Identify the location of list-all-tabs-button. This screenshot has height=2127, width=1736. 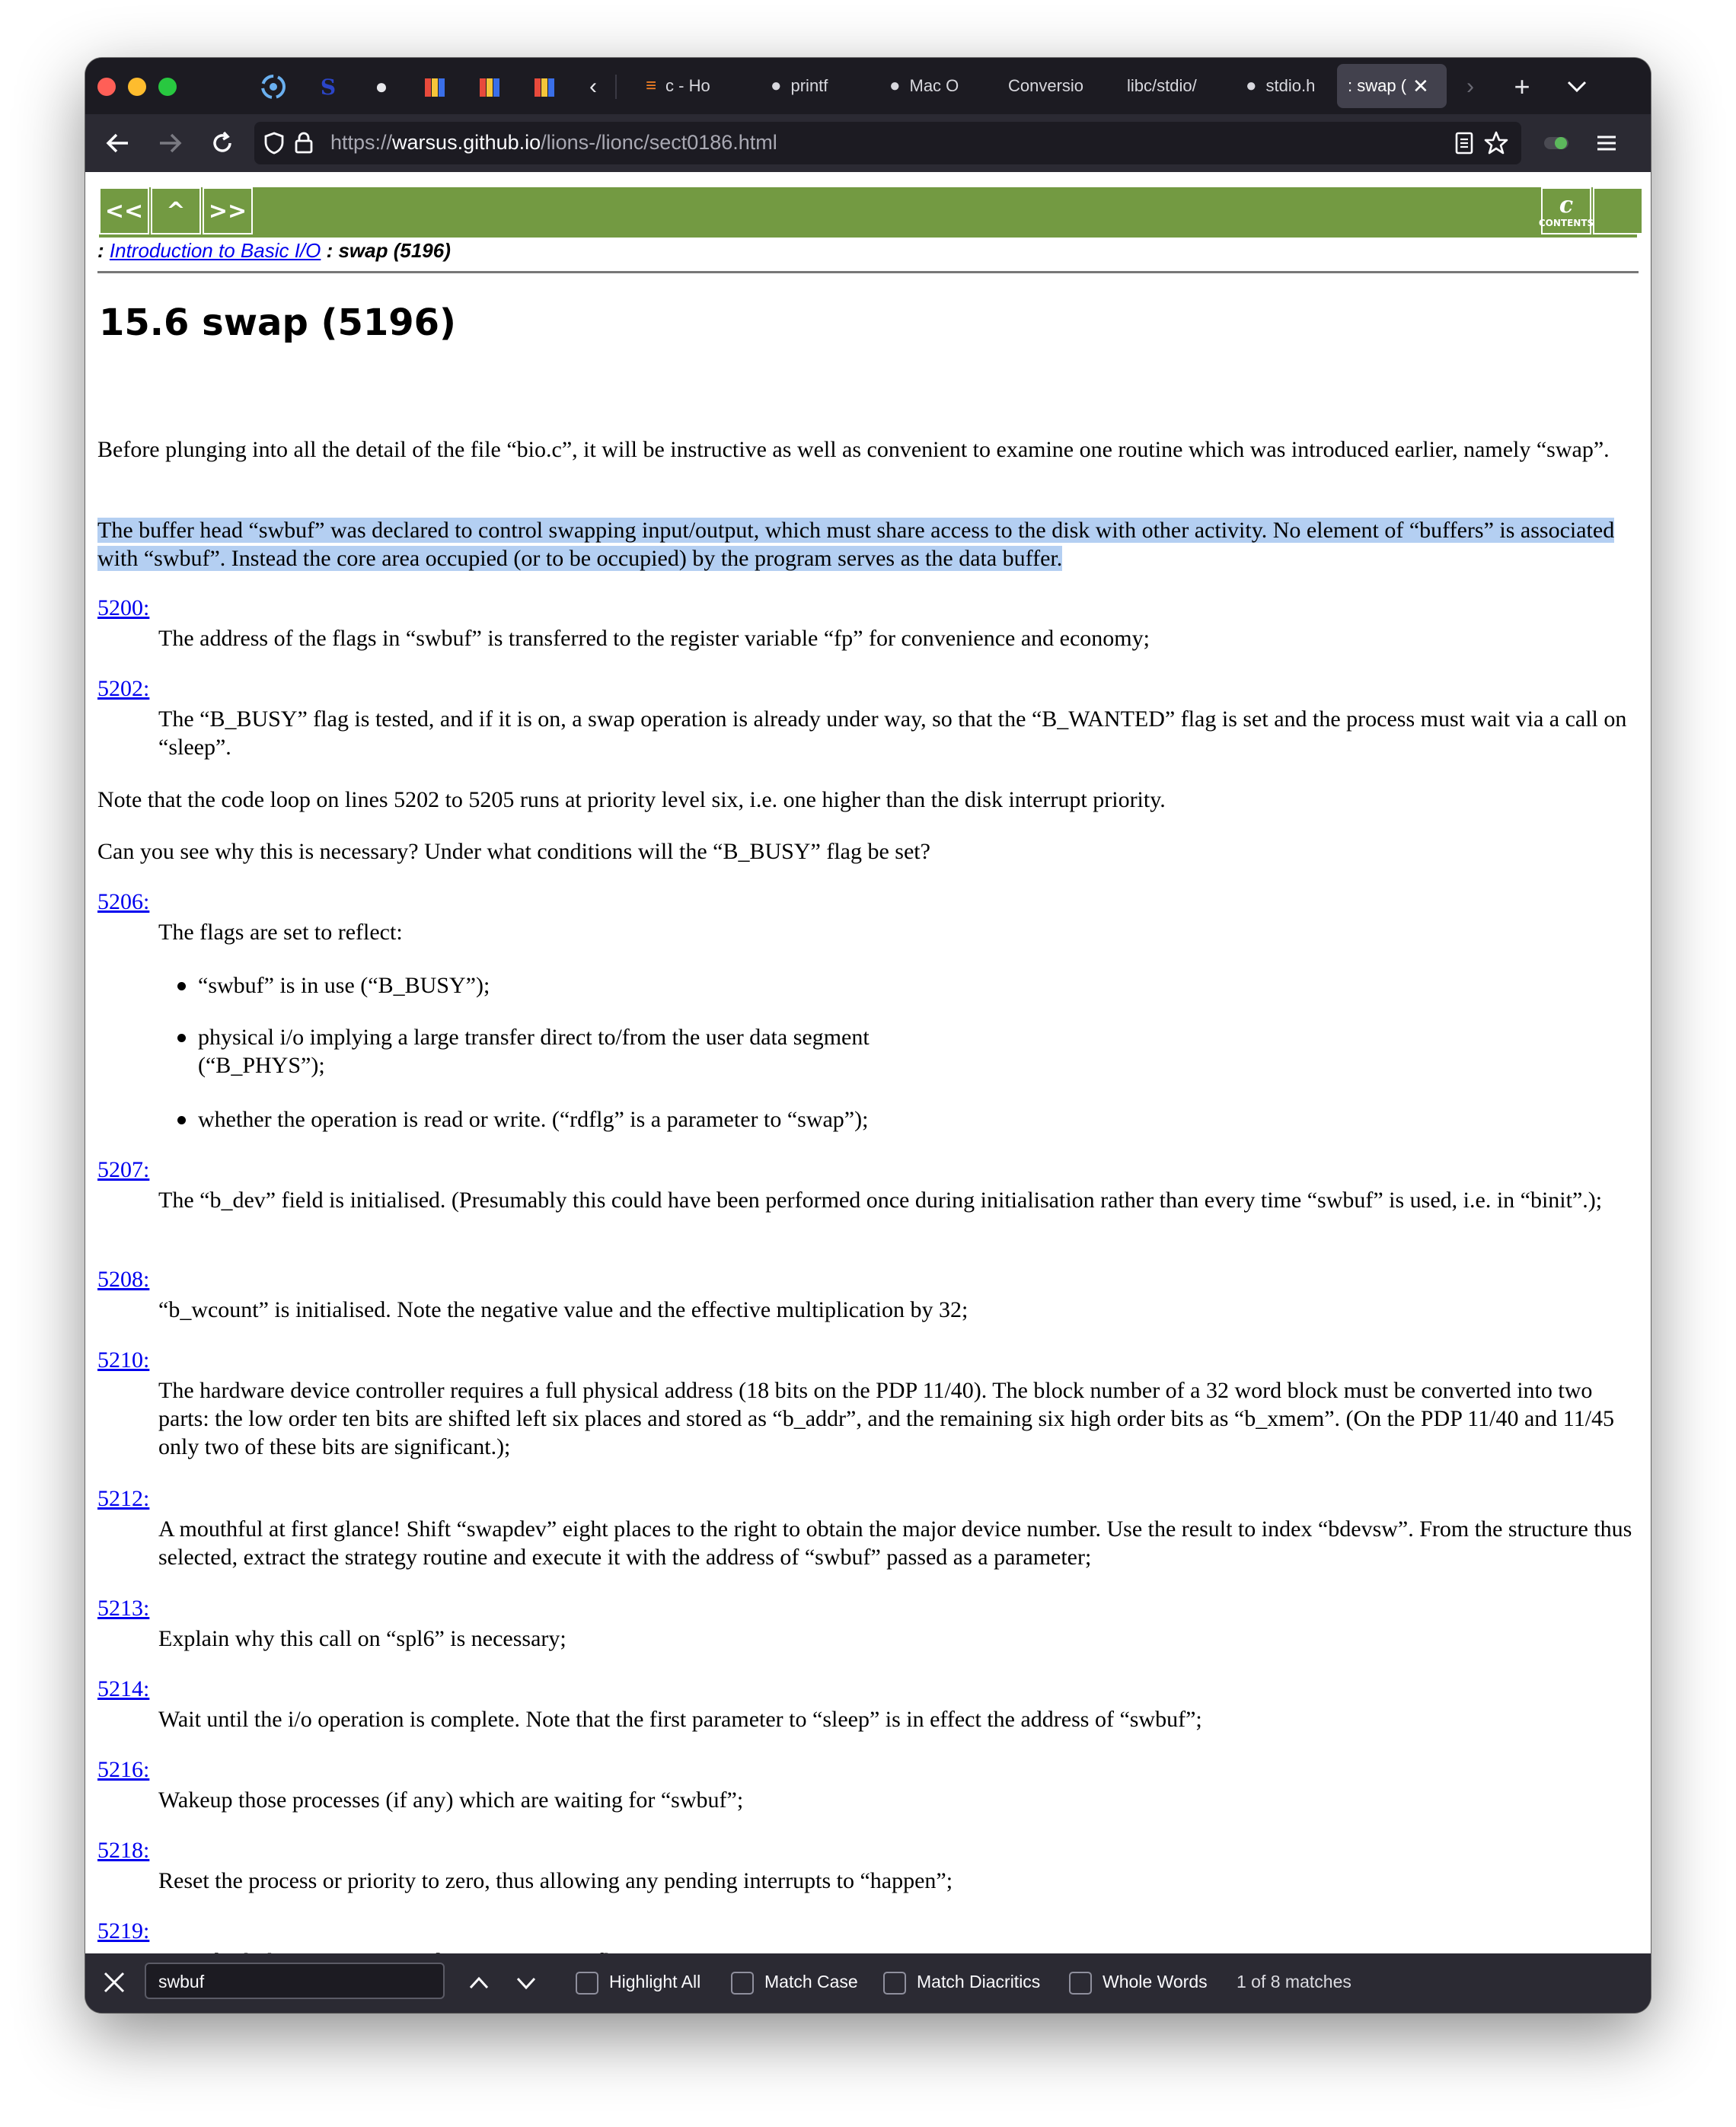
(1577, 87).